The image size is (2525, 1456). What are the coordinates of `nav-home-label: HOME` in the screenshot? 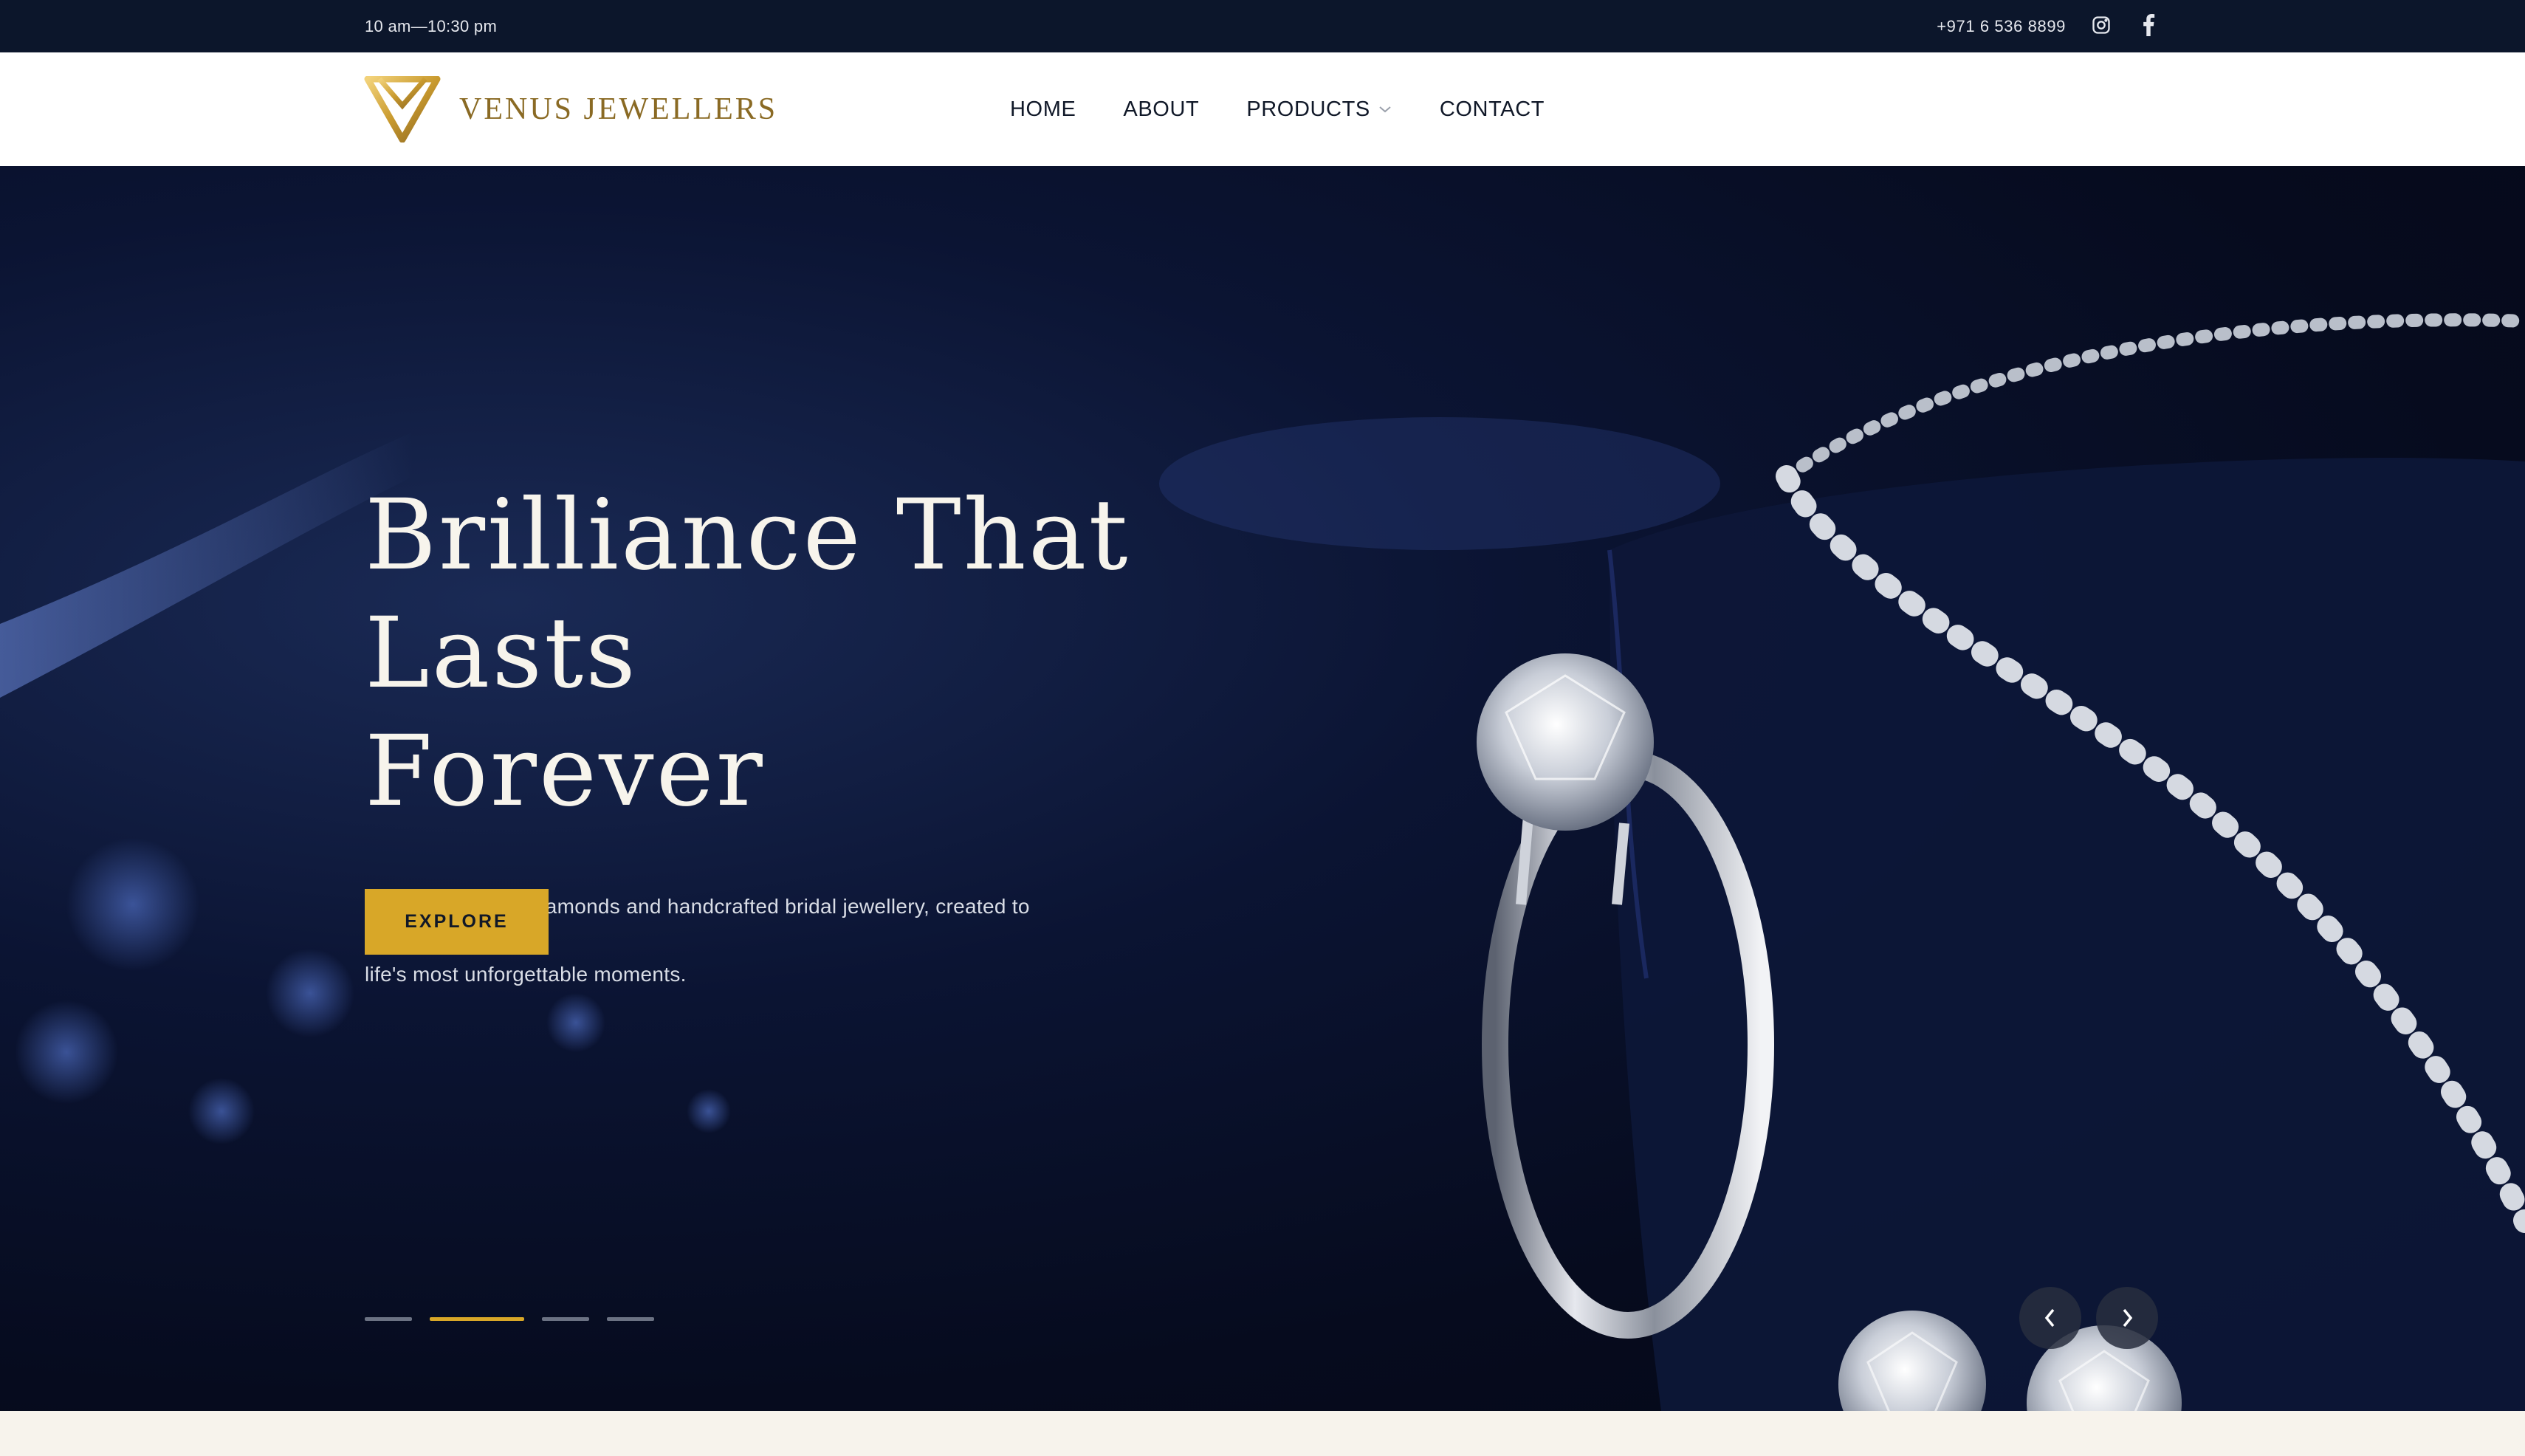 It's located at (1043, 109).